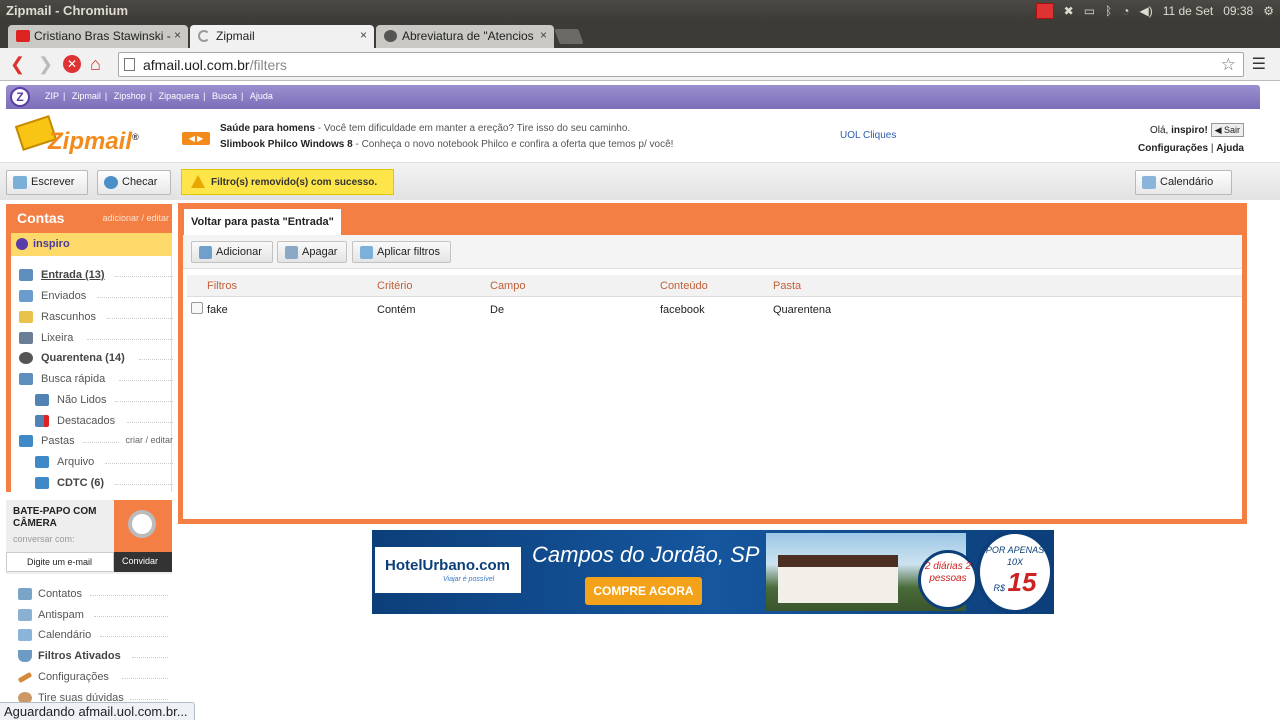  Describe the element at coordinates (93, 657) in the screenshot. I see `tool-filtros-ativados: Filtros Ativados` at that location.